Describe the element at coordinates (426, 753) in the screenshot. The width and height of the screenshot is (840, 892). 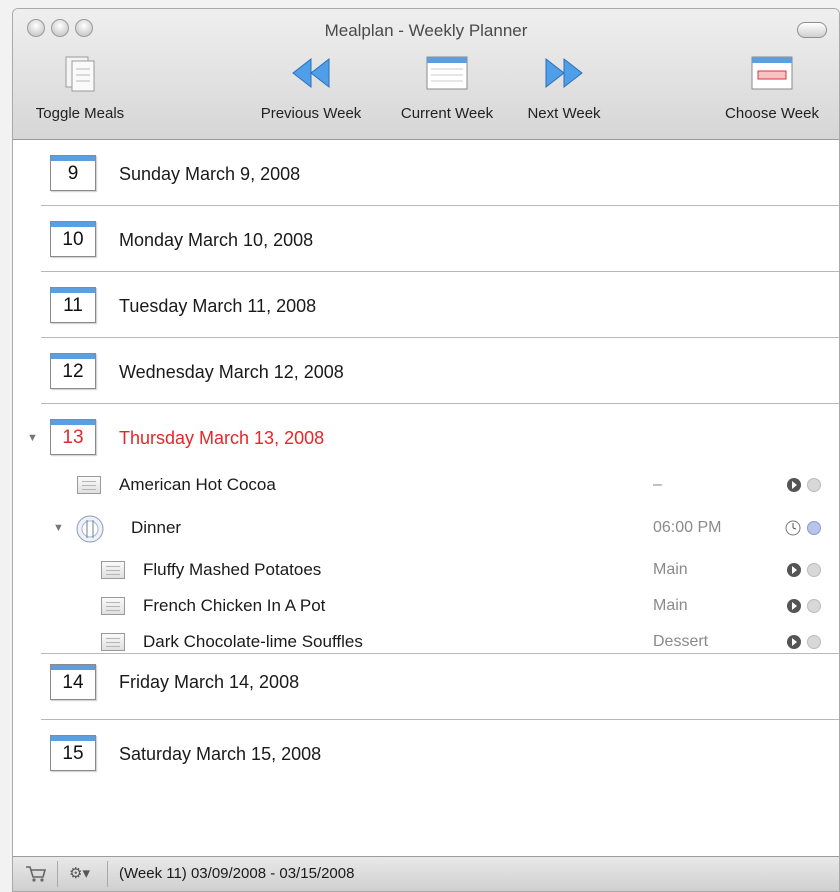
I see `day-row: 15 Saturday March 15, 2008` at that location.